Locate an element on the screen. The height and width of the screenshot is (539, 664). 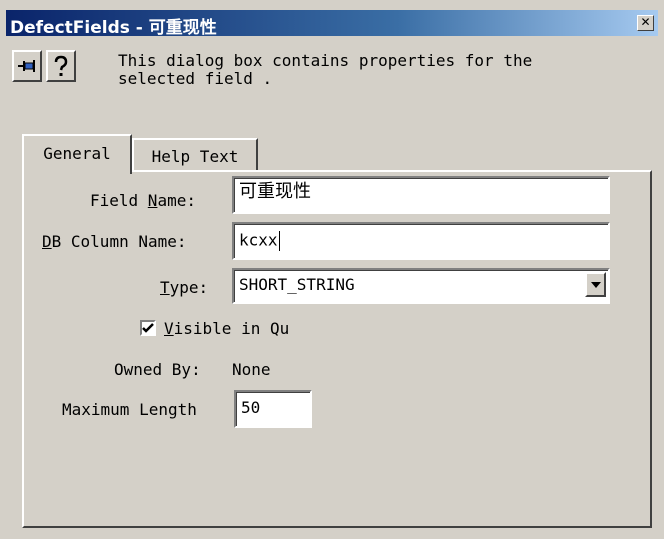
chevron-down-icon is located at coordinates (596, 285).